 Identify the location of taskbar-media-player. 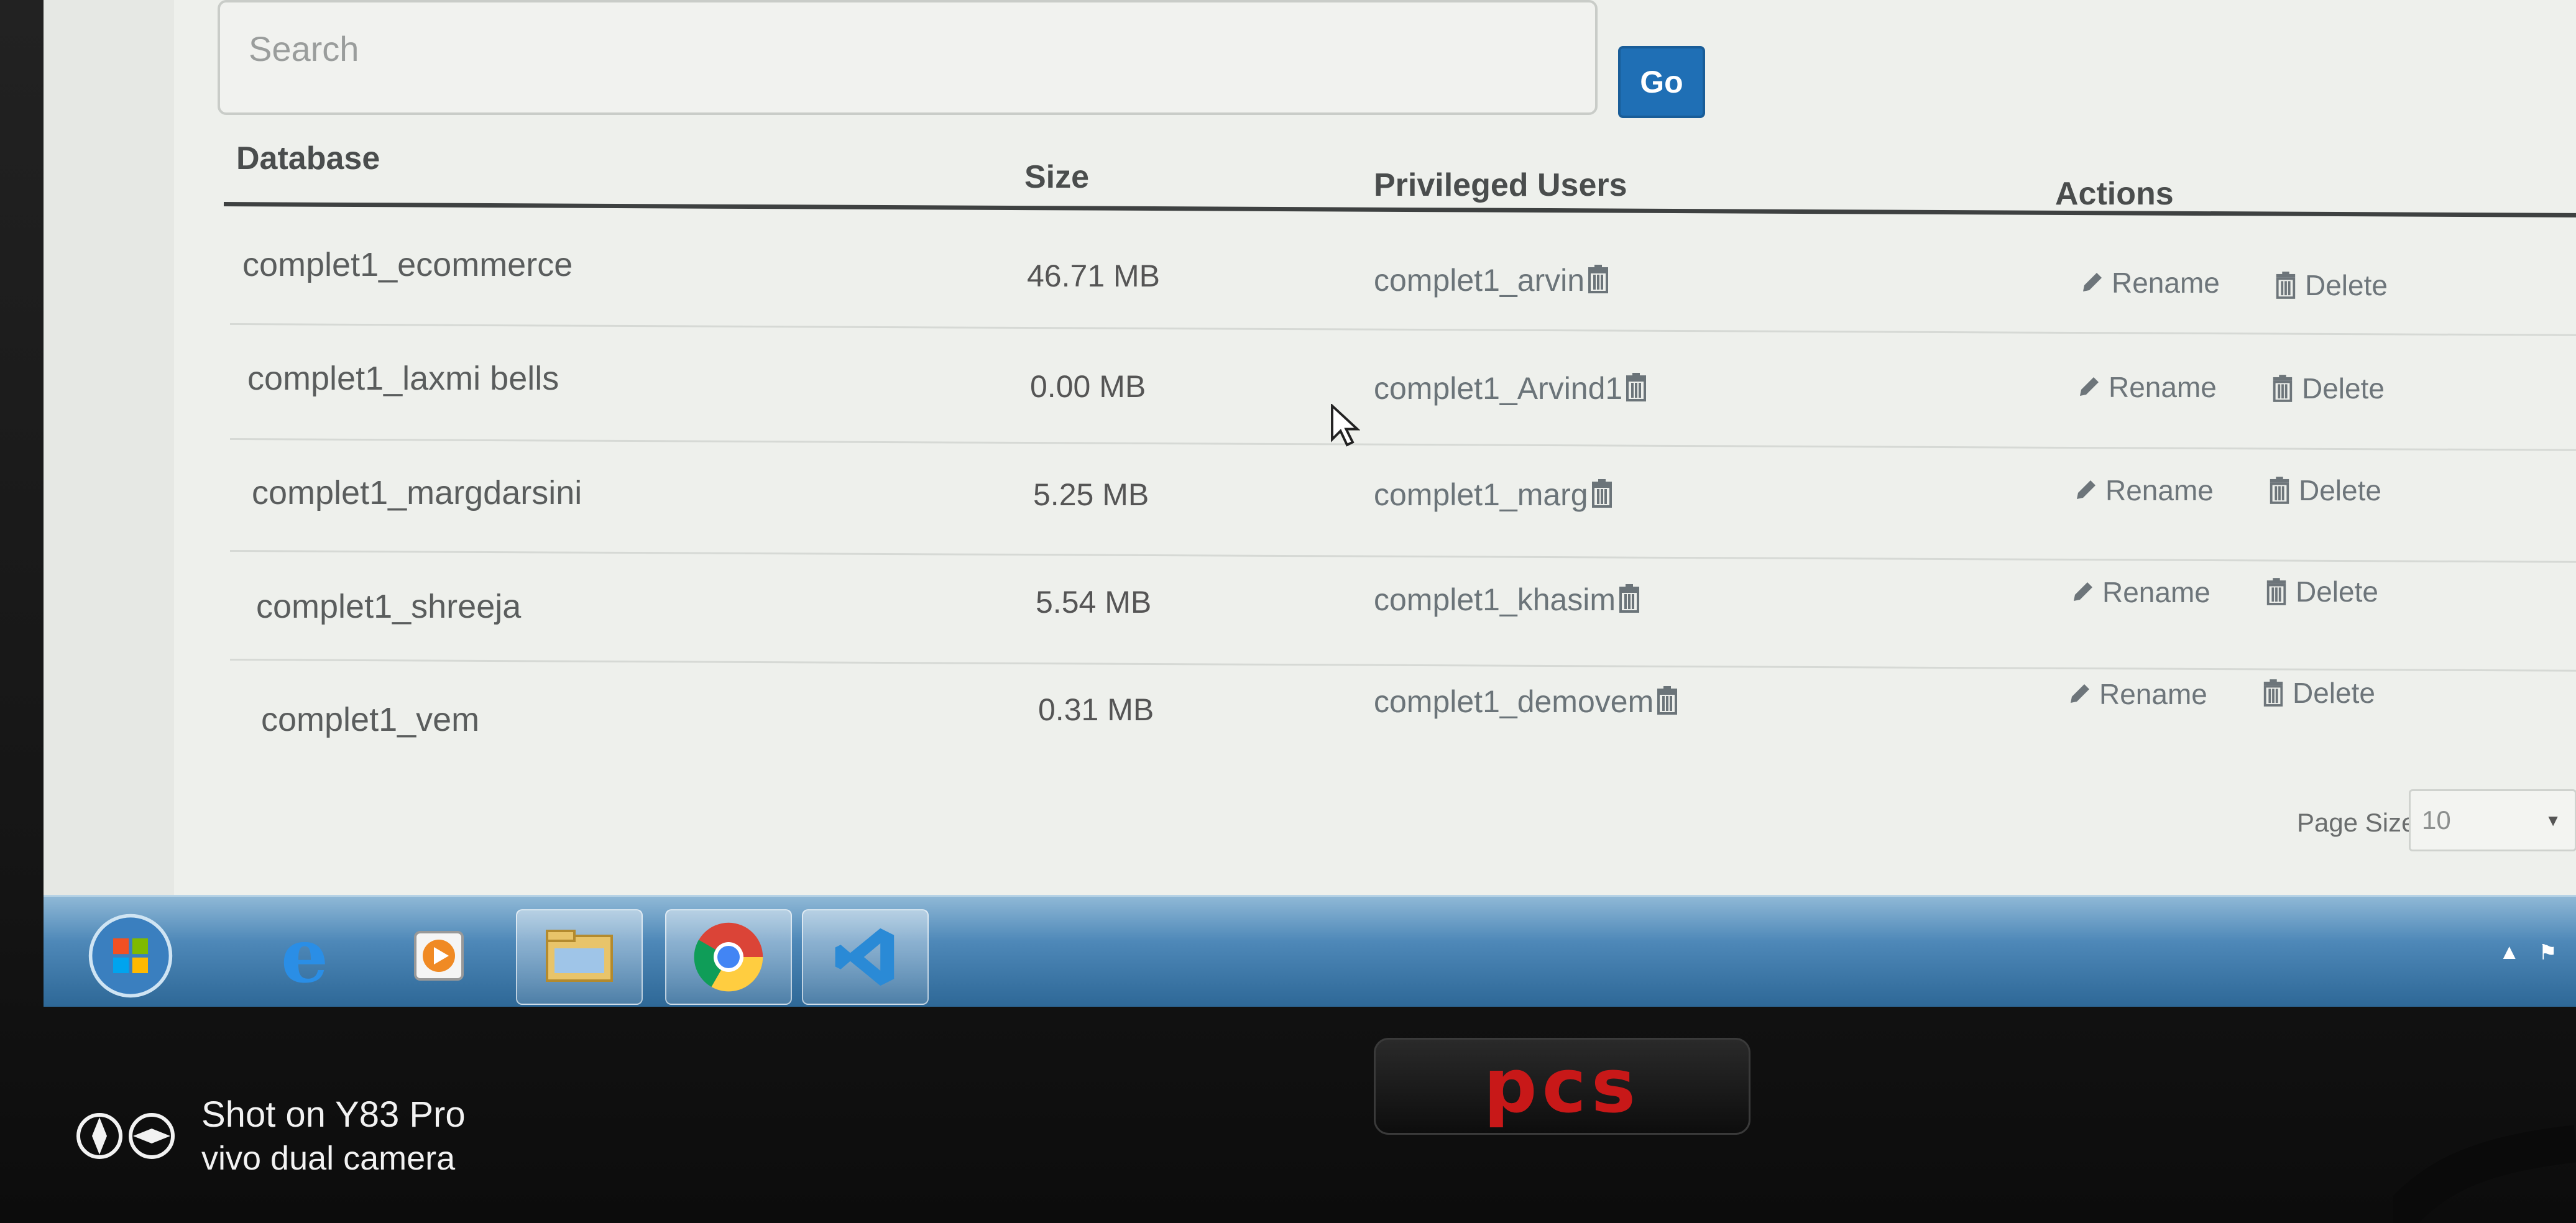
(441, 956).